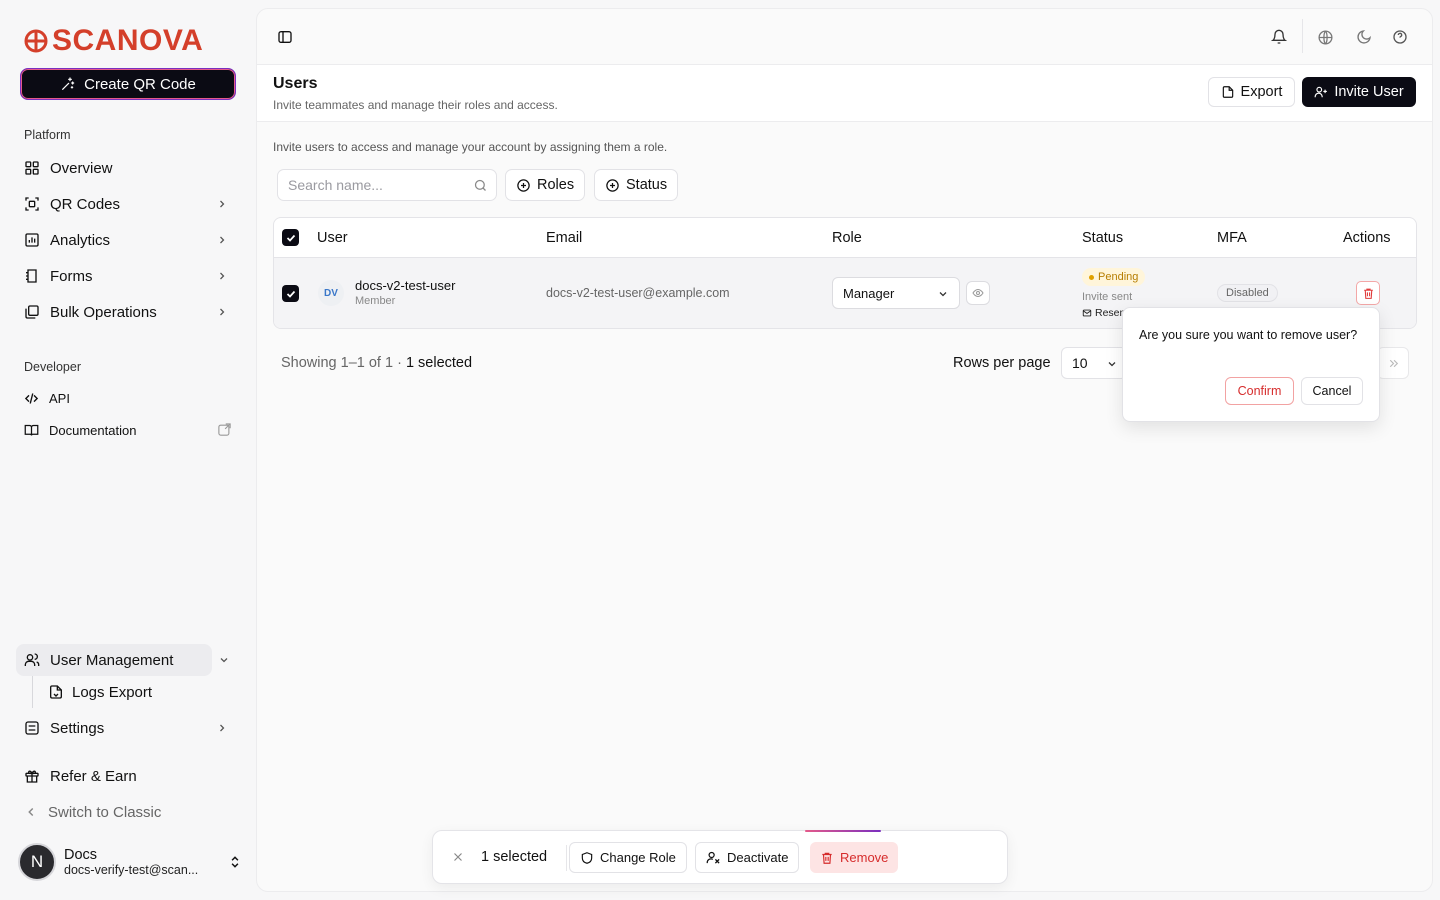 Image resolution: width=1440 pixels, height=900 pixels. I want to click on topbar, so click(844, 37).